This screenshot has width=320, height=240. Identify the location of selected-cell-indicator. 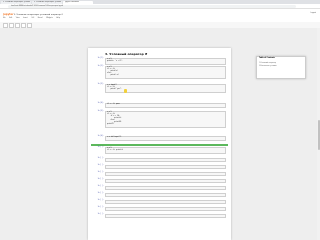
(159, 145).